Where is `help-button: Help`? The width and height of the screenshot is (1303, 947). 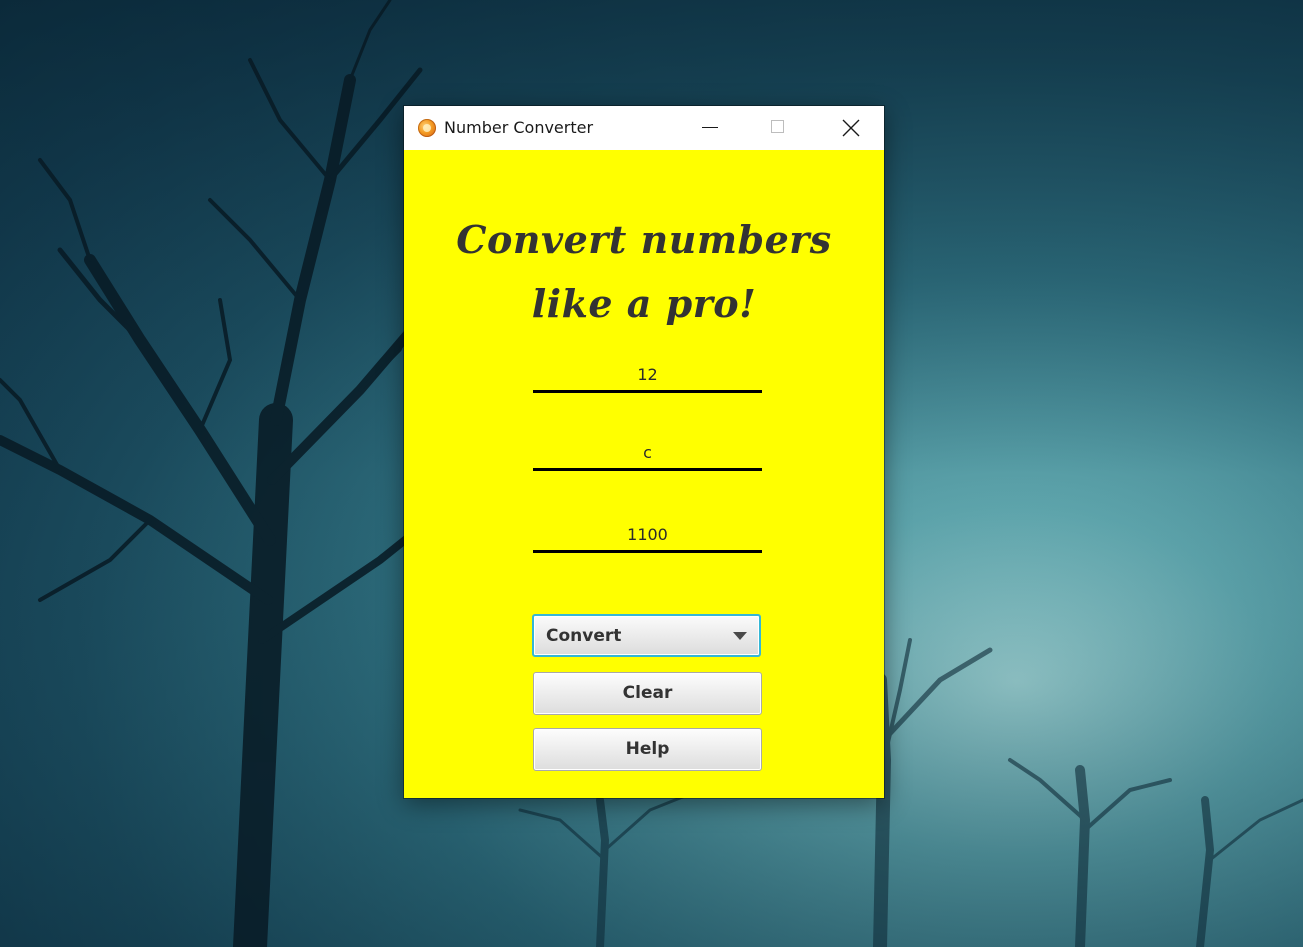
help-button: Help is located at coordinates (647, 749).